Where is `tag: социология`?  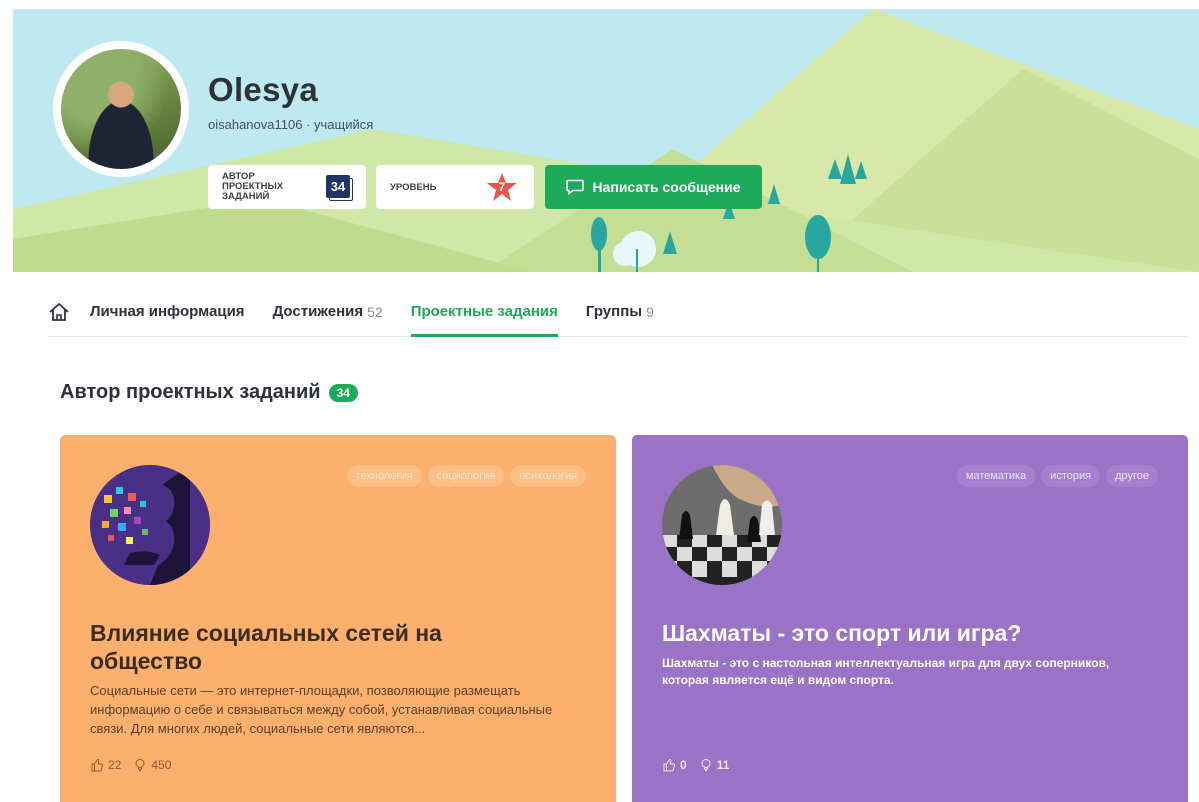
tag: социология is located at coordinates (466, 476).